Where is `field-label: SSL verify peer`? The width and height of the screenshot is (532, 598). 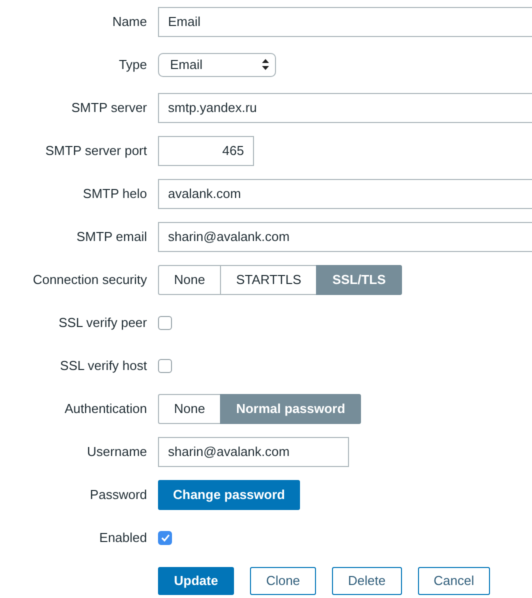
field-label: SSL verify peer is located at coordinates (102, 323).